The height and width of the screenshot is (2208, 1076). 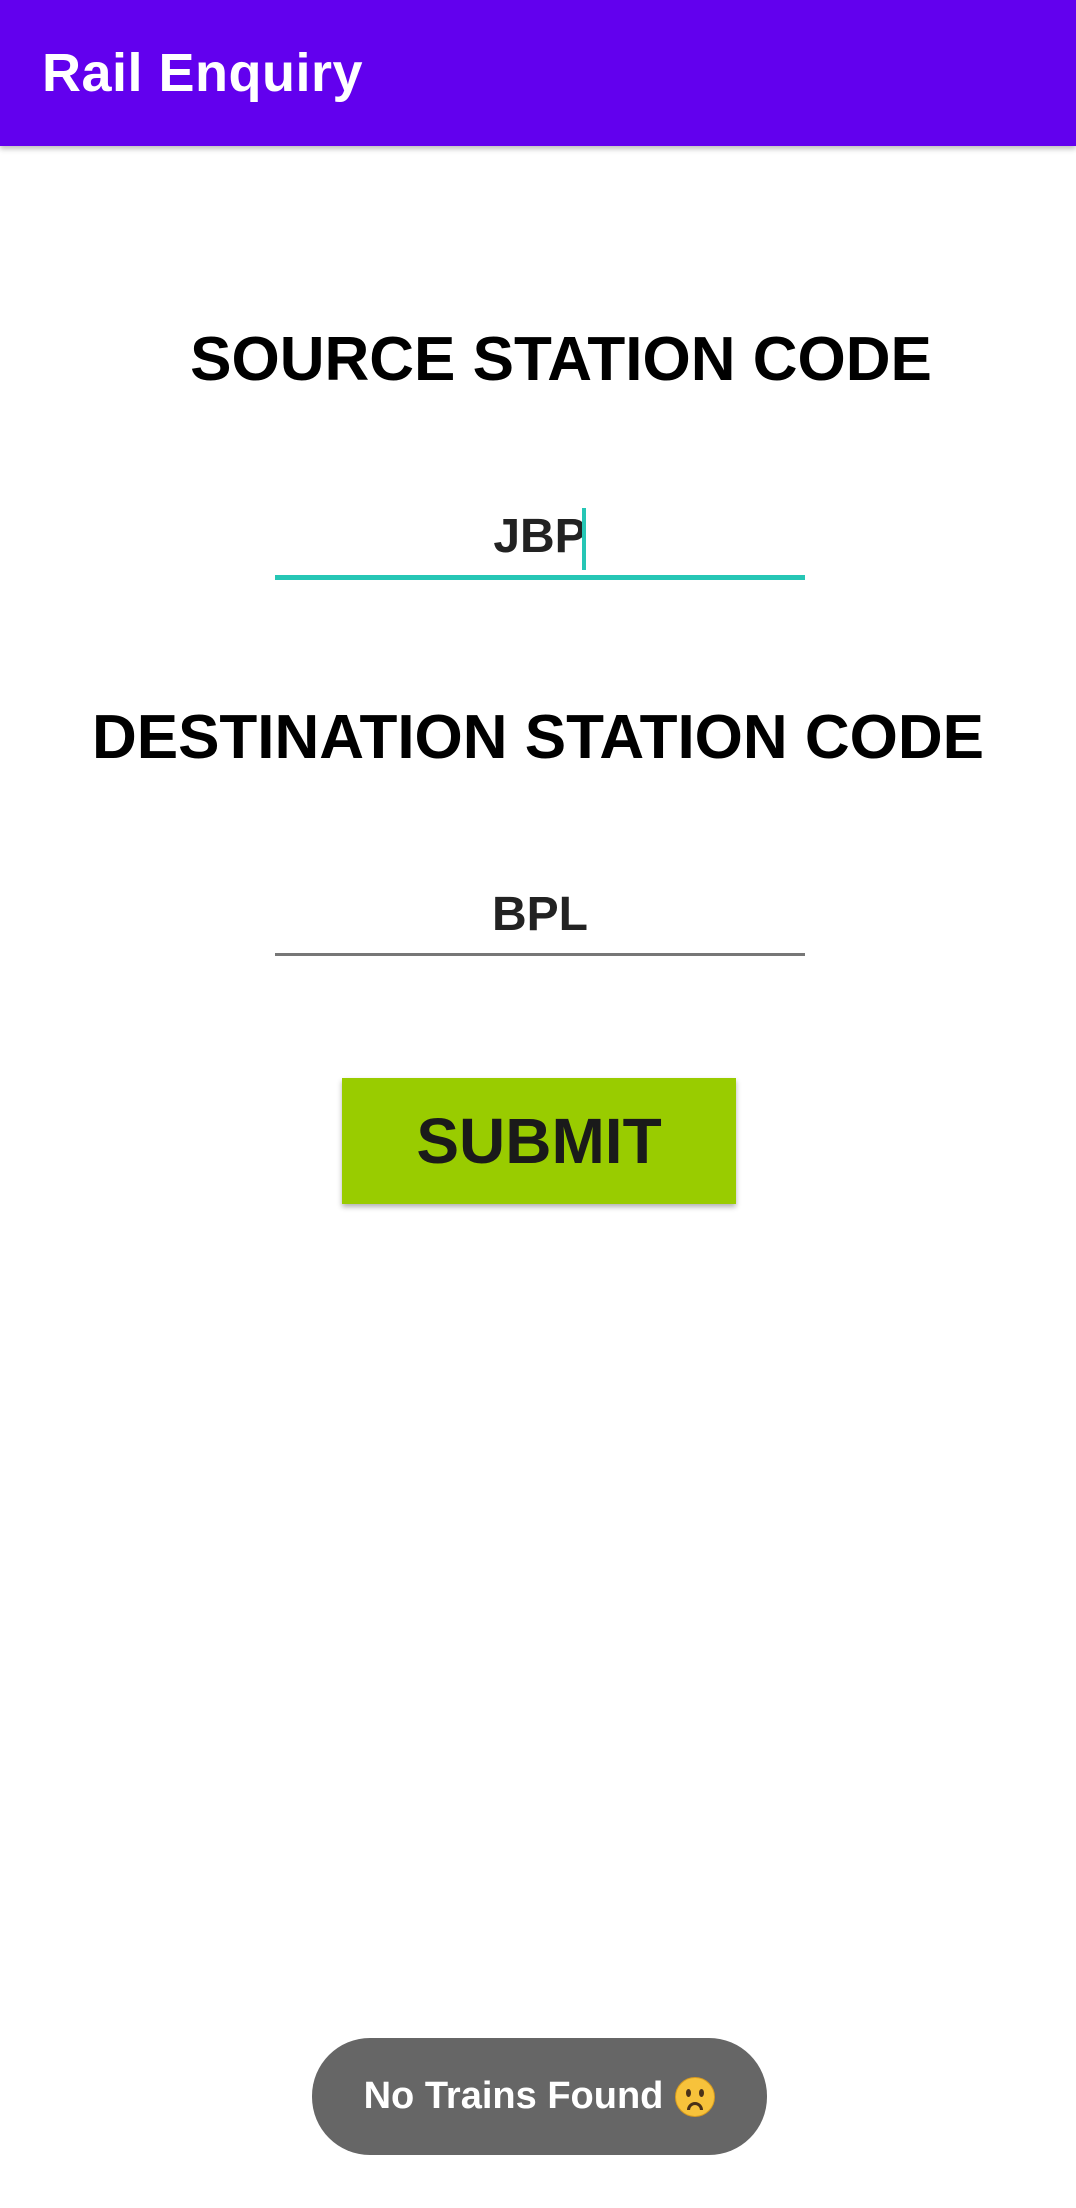 What do you see at coordinates (538, 73) in the screenshot?
I see `app-bar: Rail Enquiry` at bounding box center [538, 73].